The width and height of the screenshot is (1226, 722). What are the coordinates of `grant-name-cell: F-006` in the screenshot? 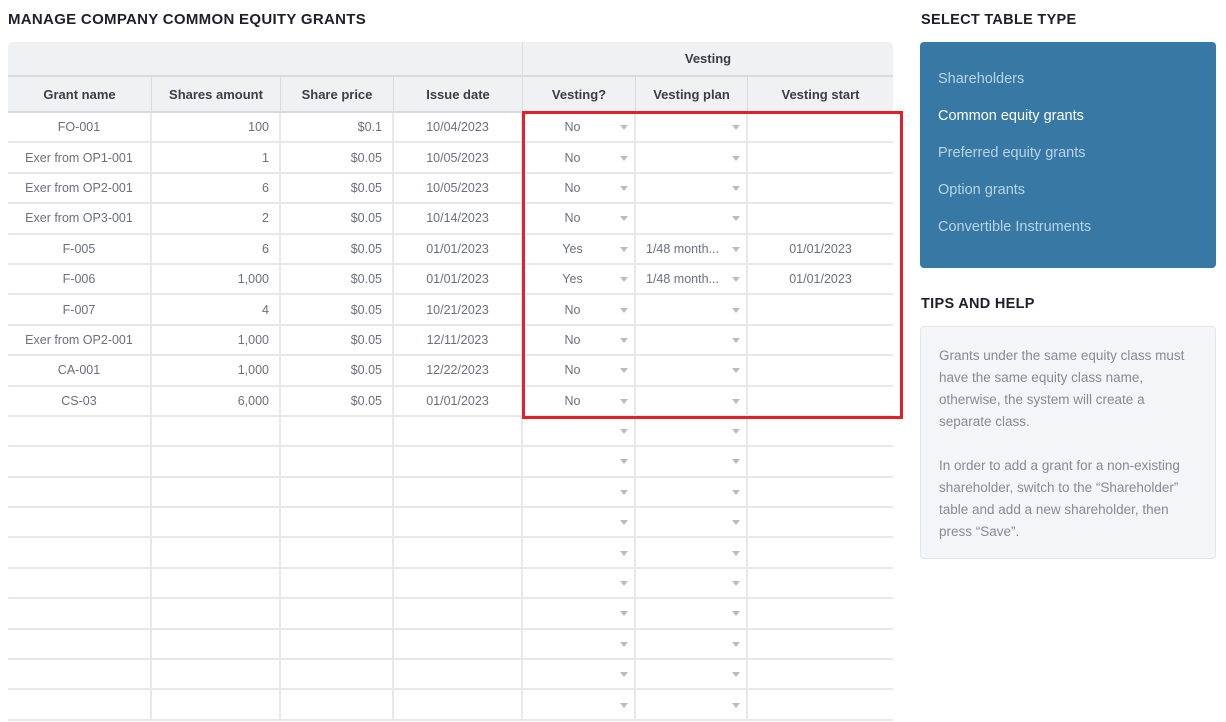 It's located at (80, 279).